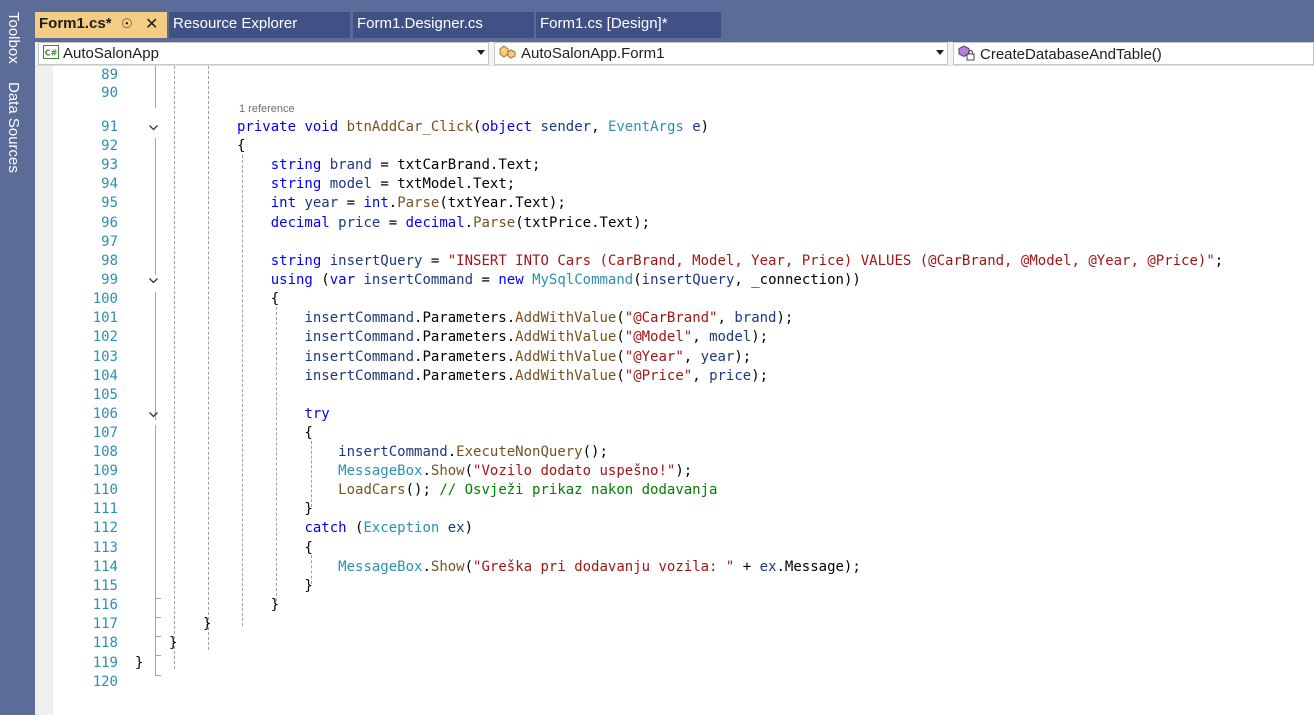 This screenshot has height=715, width=1314. Describe the element at coordinates (111, 53) in the screenshot. I see `project-name: AutoSalonApp` at that location.